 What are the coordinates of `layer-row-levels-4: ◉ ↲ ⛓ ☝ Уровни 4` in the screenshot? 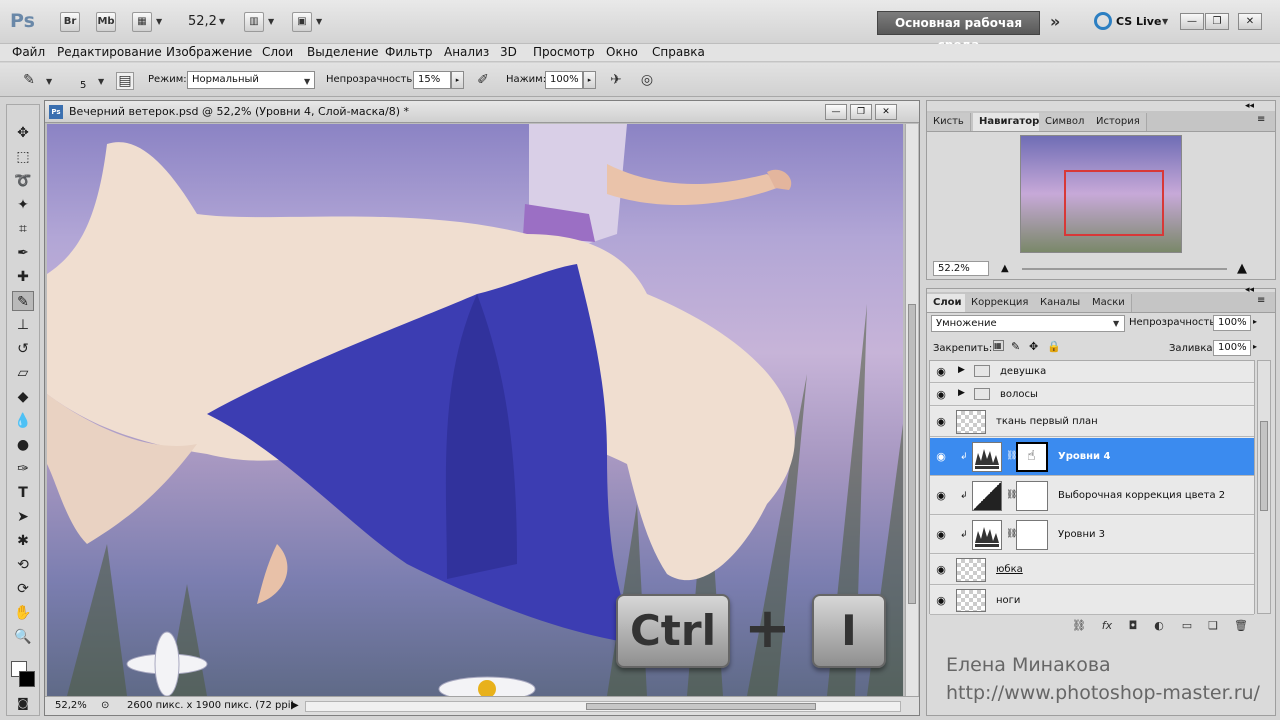 It's located at (1092, 457).